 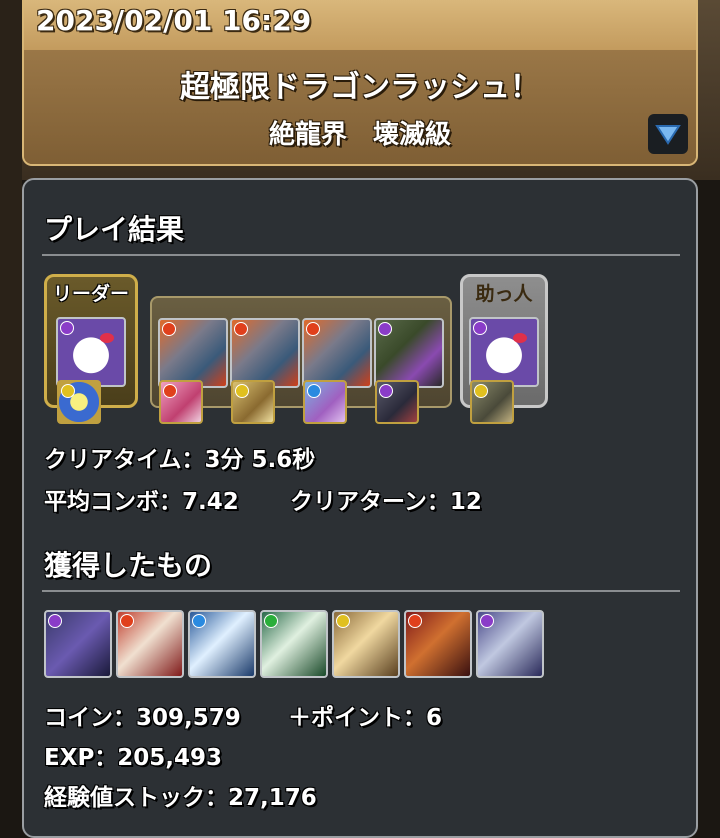 I want to click on dungeon-difficulty: 絶龍界 壊滅級, so click(x=359, y=135).